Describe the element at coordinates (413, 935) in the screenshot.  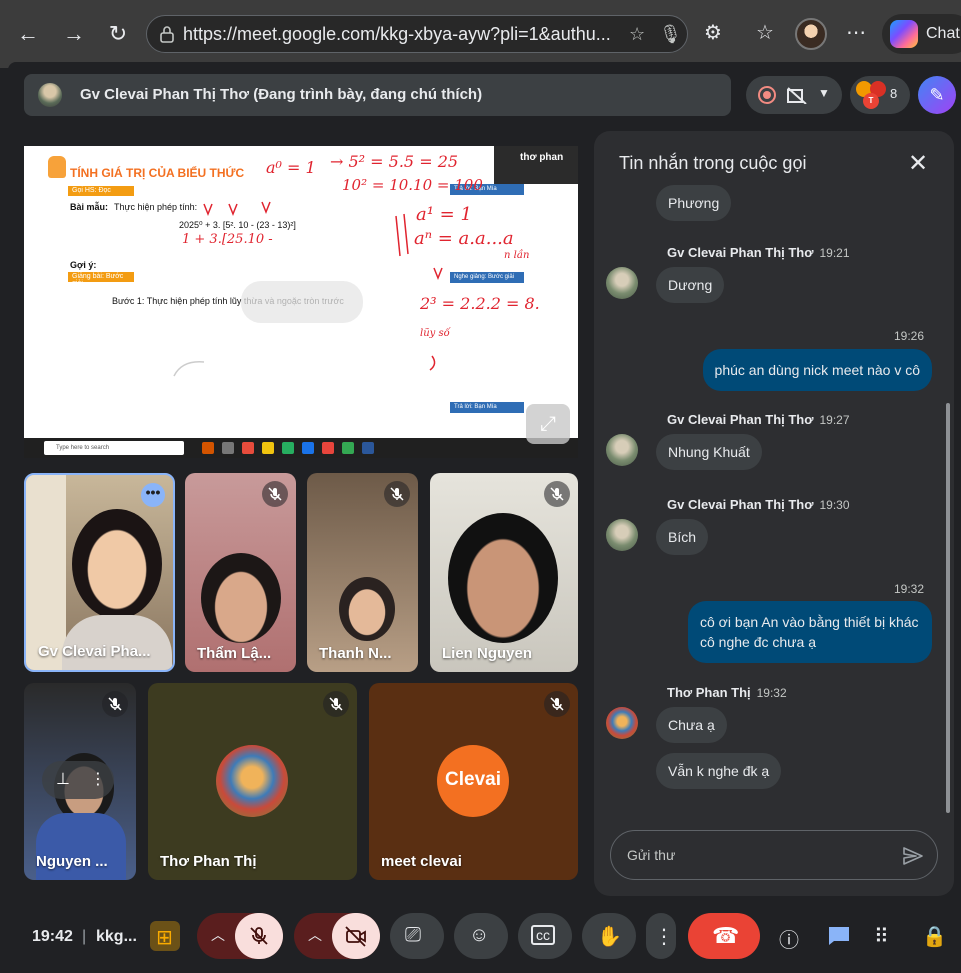
I see `present-screen-icon: ⎚` at that location.